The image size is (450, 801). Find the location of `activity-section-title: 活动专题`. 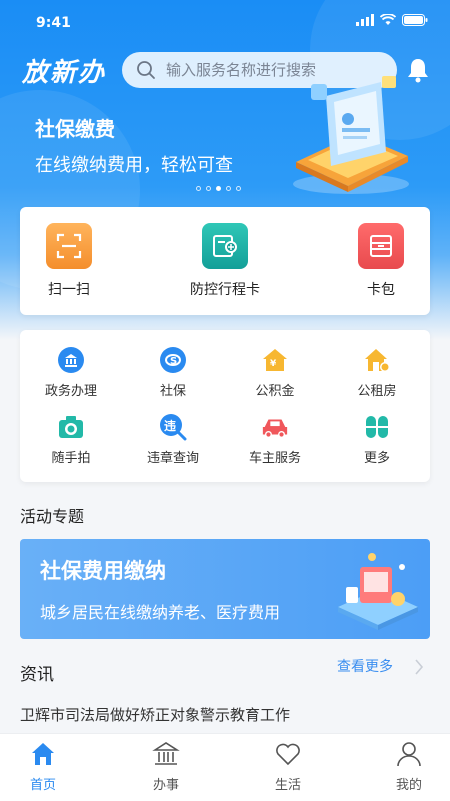

activity-section-title: 活动专题 is located at coordinates (52, 516).